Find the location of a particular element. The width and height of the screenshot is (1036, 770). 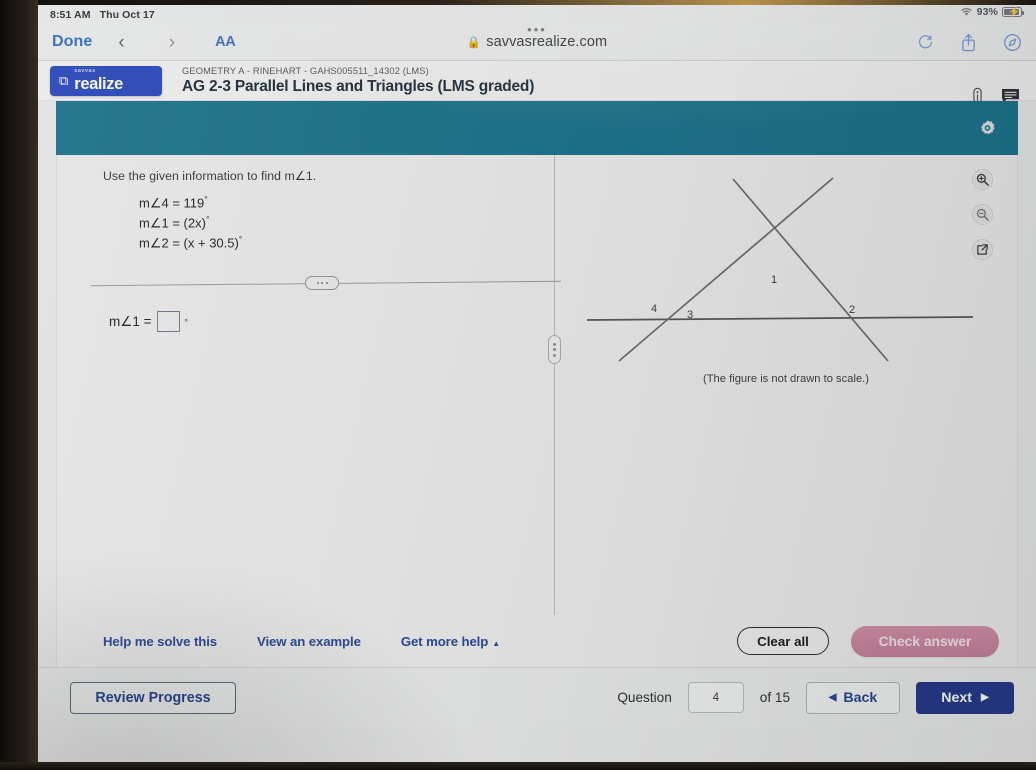

device-bezel-bottom is located at coordinates (518, 766).